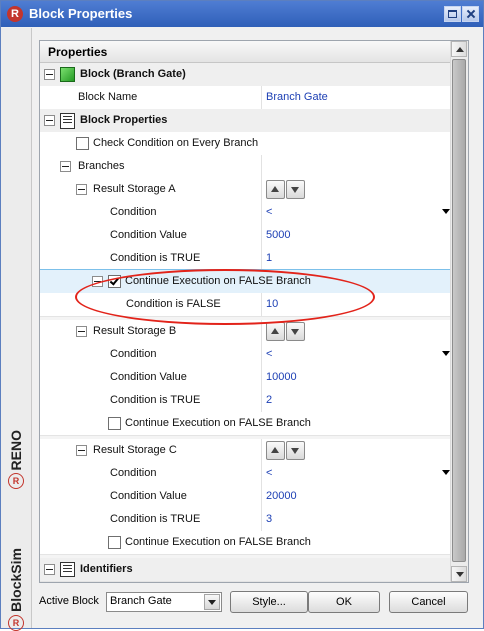 Image resolution: width=484 pixels, height=631 pixels. Describe the element at coordinates (245, 520) in the screenshot. I see `storage-c-true-row: Condition is TRUE 3` at that location.